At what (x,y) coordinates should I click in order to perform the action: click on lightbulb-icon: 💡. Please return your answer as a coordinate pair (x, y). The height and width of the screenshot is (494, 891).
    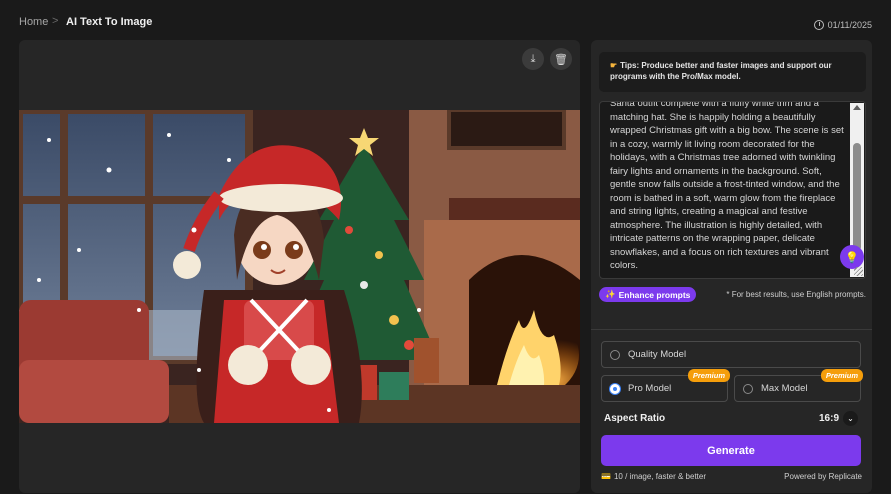
    Looking at the image, I should click on (852, 257).